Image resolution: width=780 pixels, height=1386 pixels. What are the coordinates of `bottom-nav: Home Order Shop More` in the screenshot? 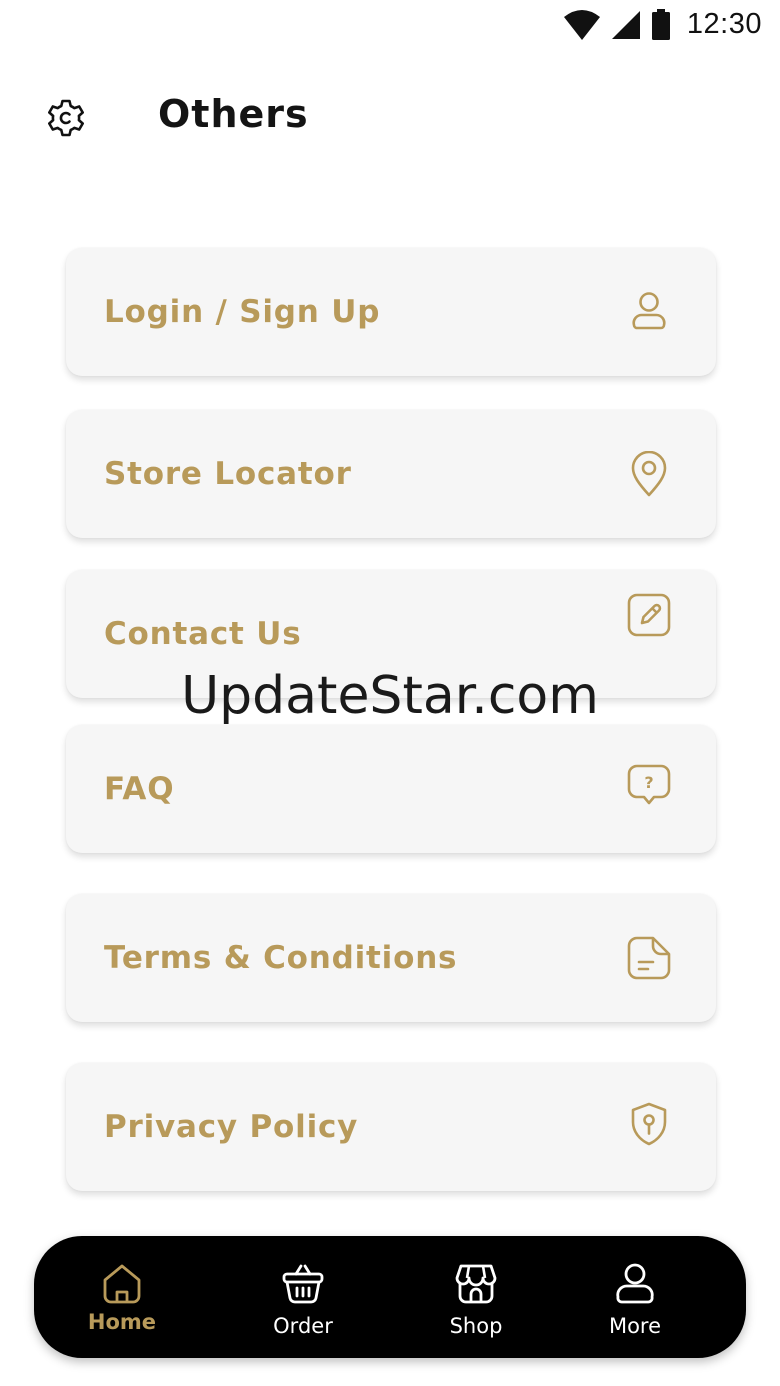 It's located at (390, 1297).